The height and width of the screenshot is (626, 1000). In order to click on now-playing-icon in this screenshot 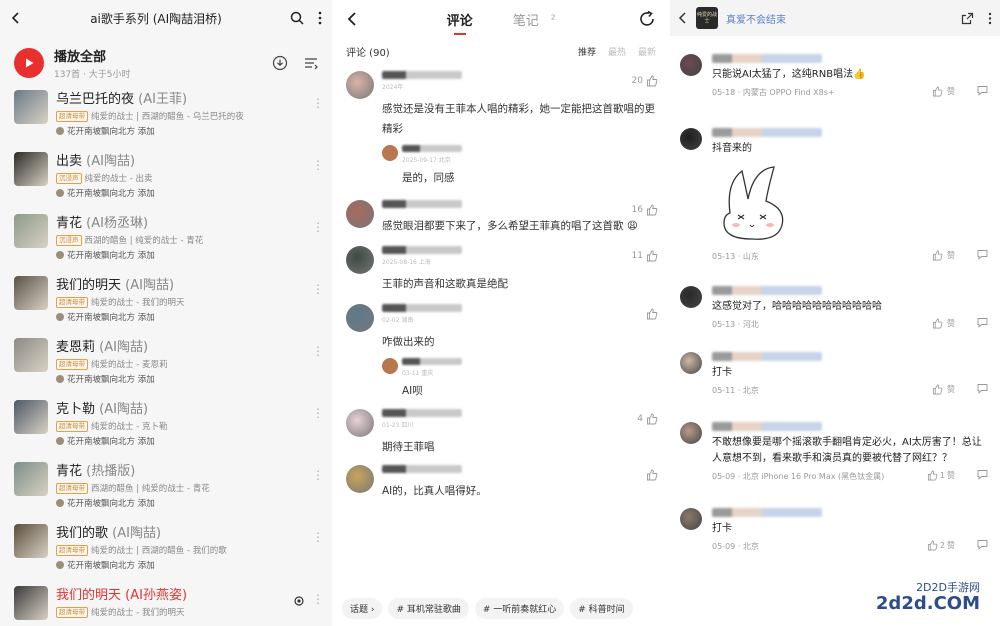, I will do `click(299, 601)`.